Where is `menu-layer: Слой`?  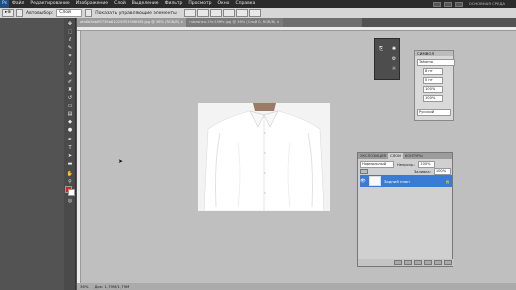 menu-layer: Слой is located at coordinates (120, 4).